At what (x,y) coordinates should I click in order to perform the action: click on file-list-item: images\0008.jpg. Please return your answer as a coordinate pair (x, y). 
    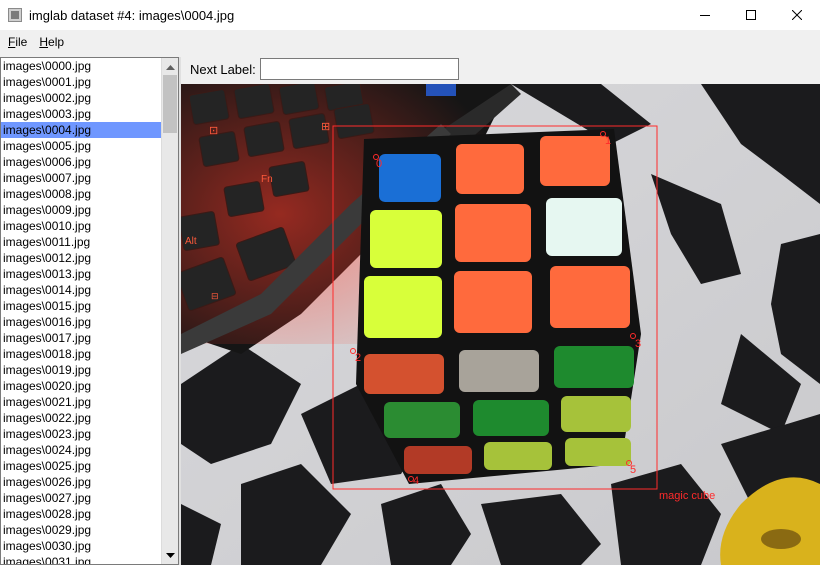
    Looking at the image, I should click on (81, 194).